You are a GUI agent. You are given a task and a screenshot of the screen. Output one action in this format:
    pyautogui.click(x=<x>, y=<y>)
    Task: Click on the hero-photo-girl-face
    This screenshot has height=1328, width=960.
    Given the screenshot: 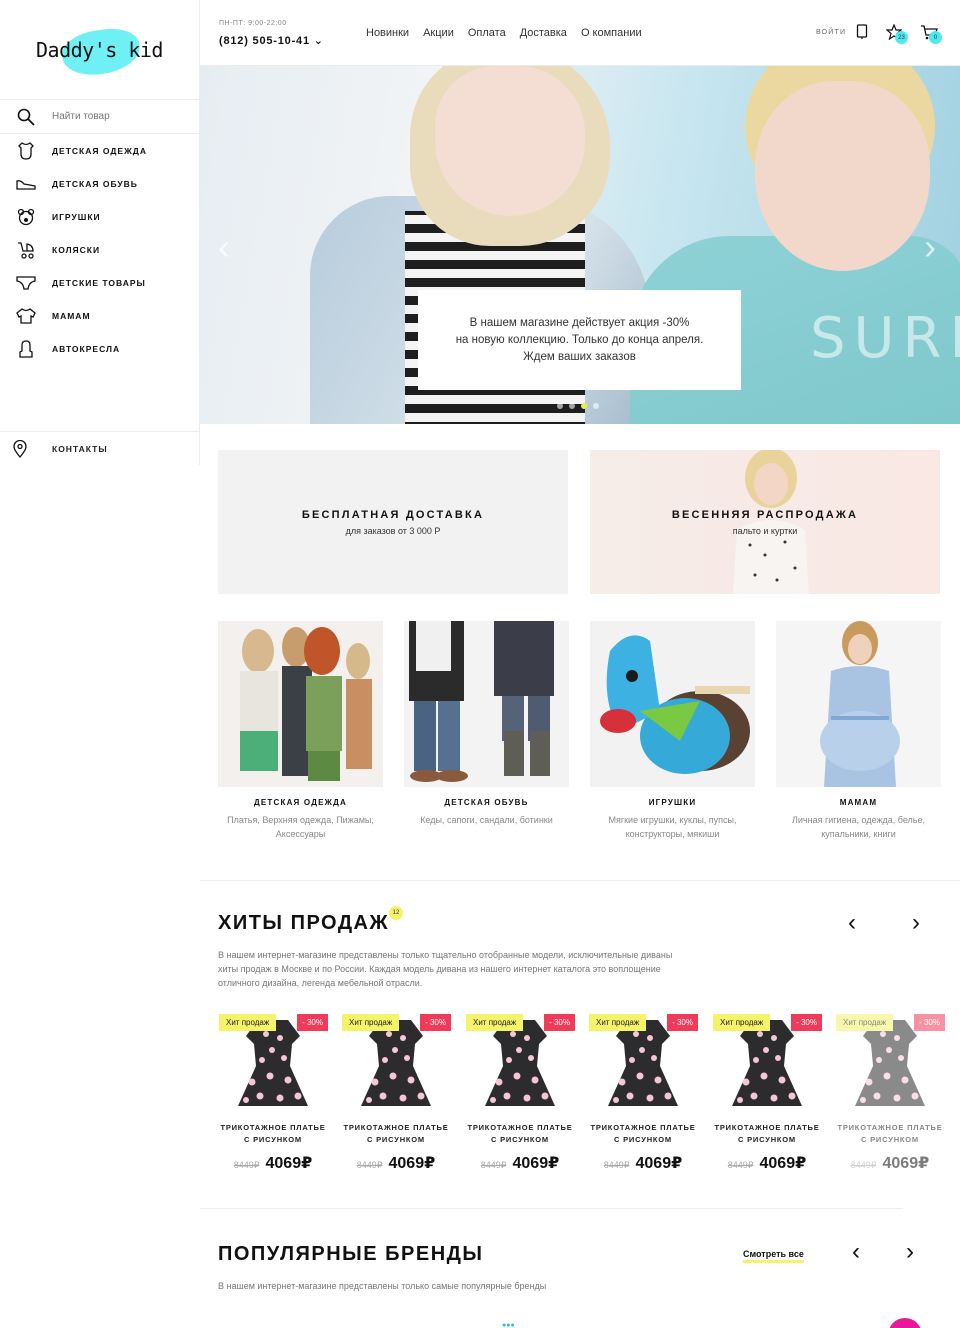 What is the action you would take?
    pyautogui.click(x=510, y=141)
    